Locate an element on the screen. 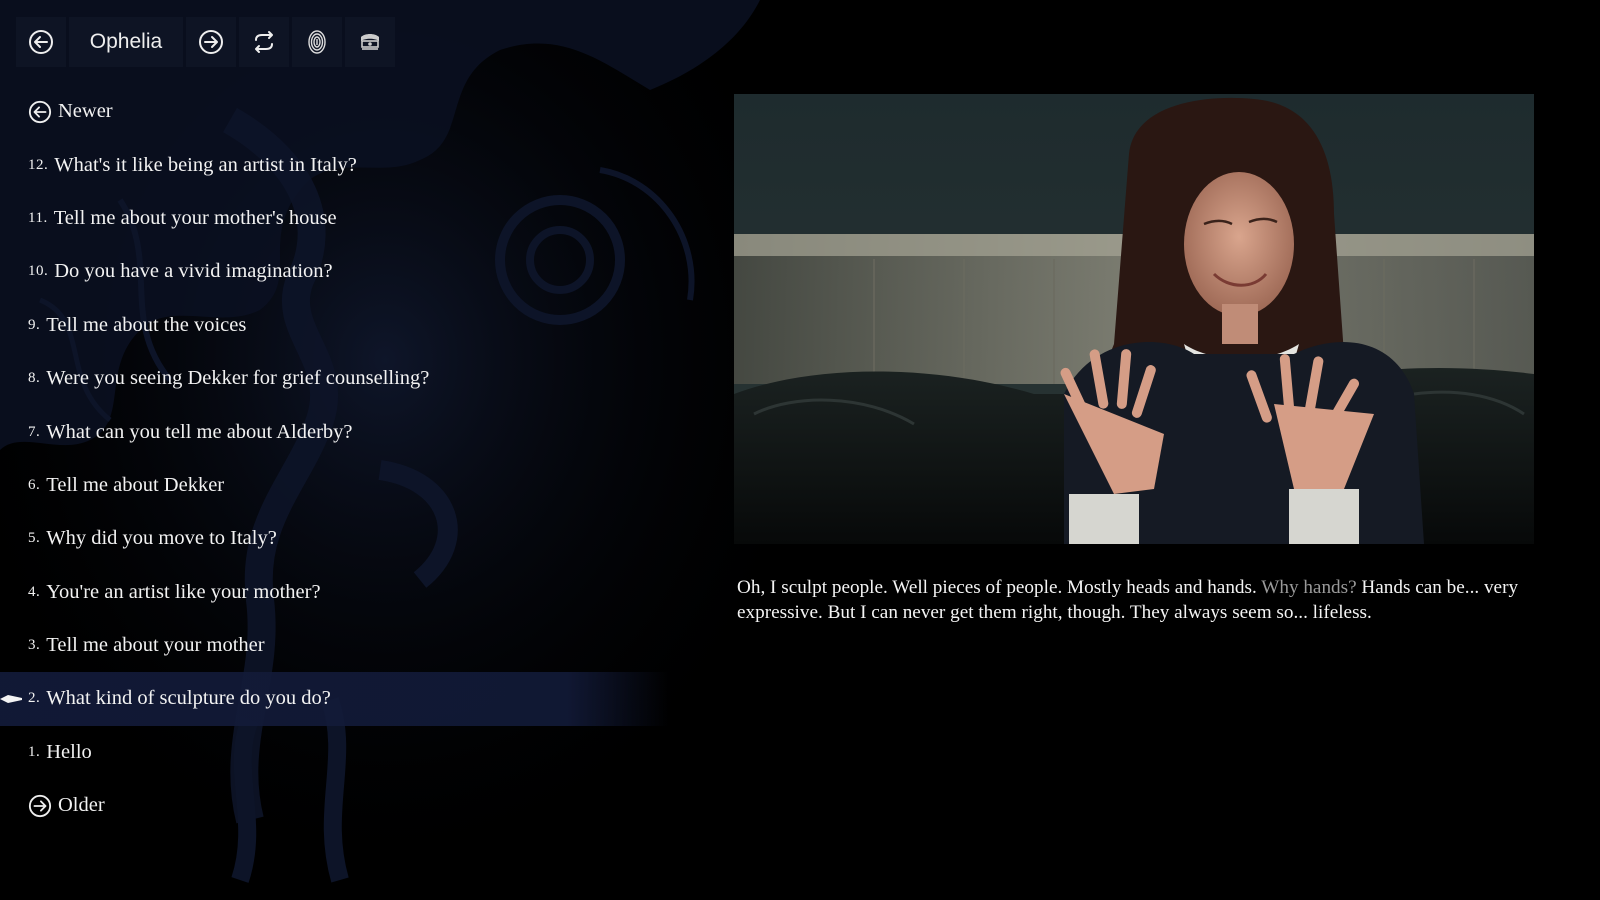 Image resolution: width=1600 pixels, height=900 pixels. question-item: 5. Why did you move to Italy? is located at coordinates (334, 538).